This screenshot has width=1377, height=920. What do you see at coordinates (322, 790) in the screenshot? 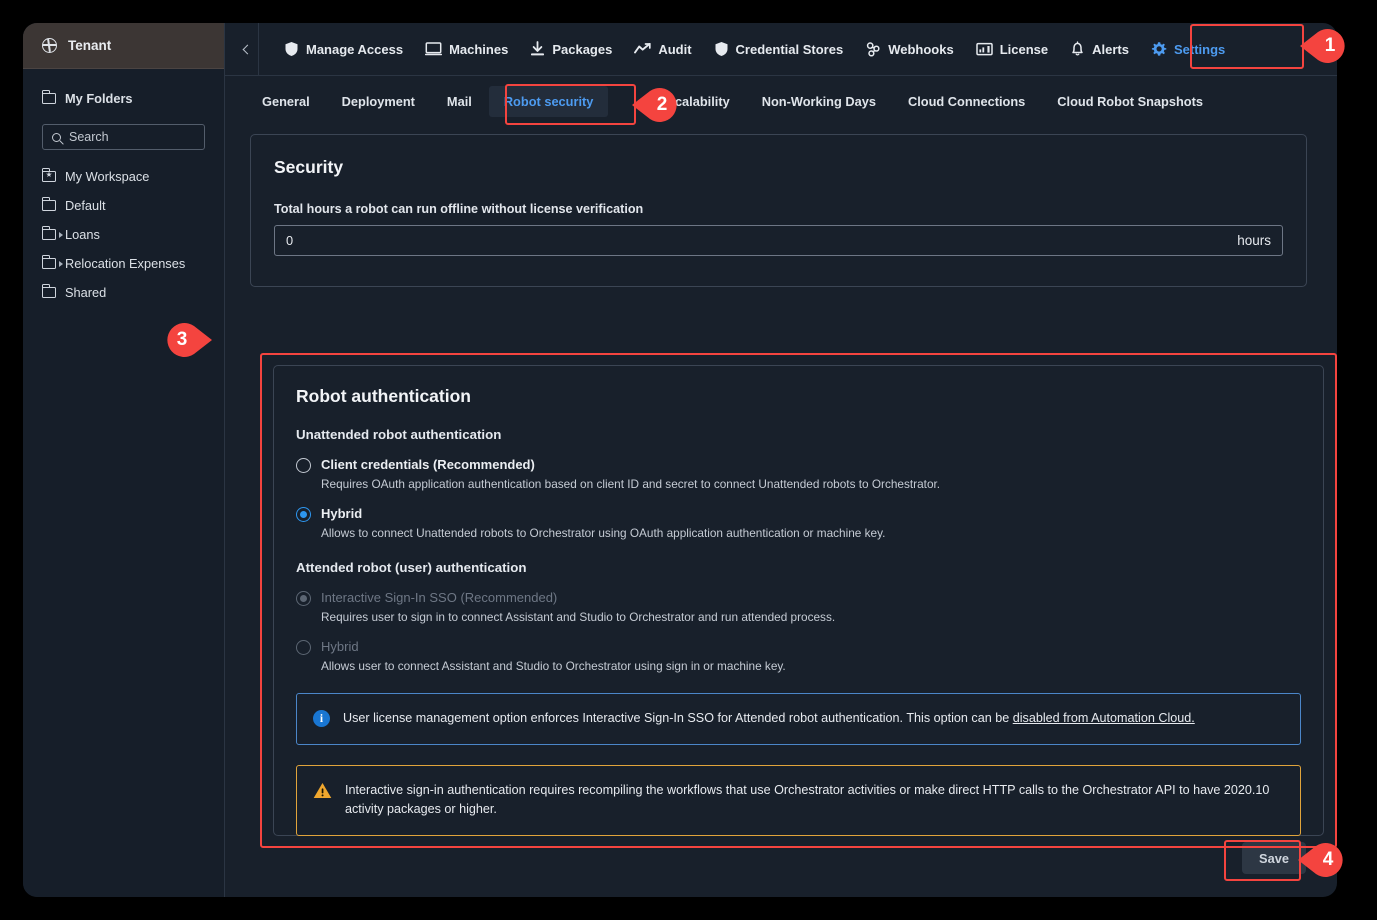
I see `warning-icon` at bounding box center [322, 790].